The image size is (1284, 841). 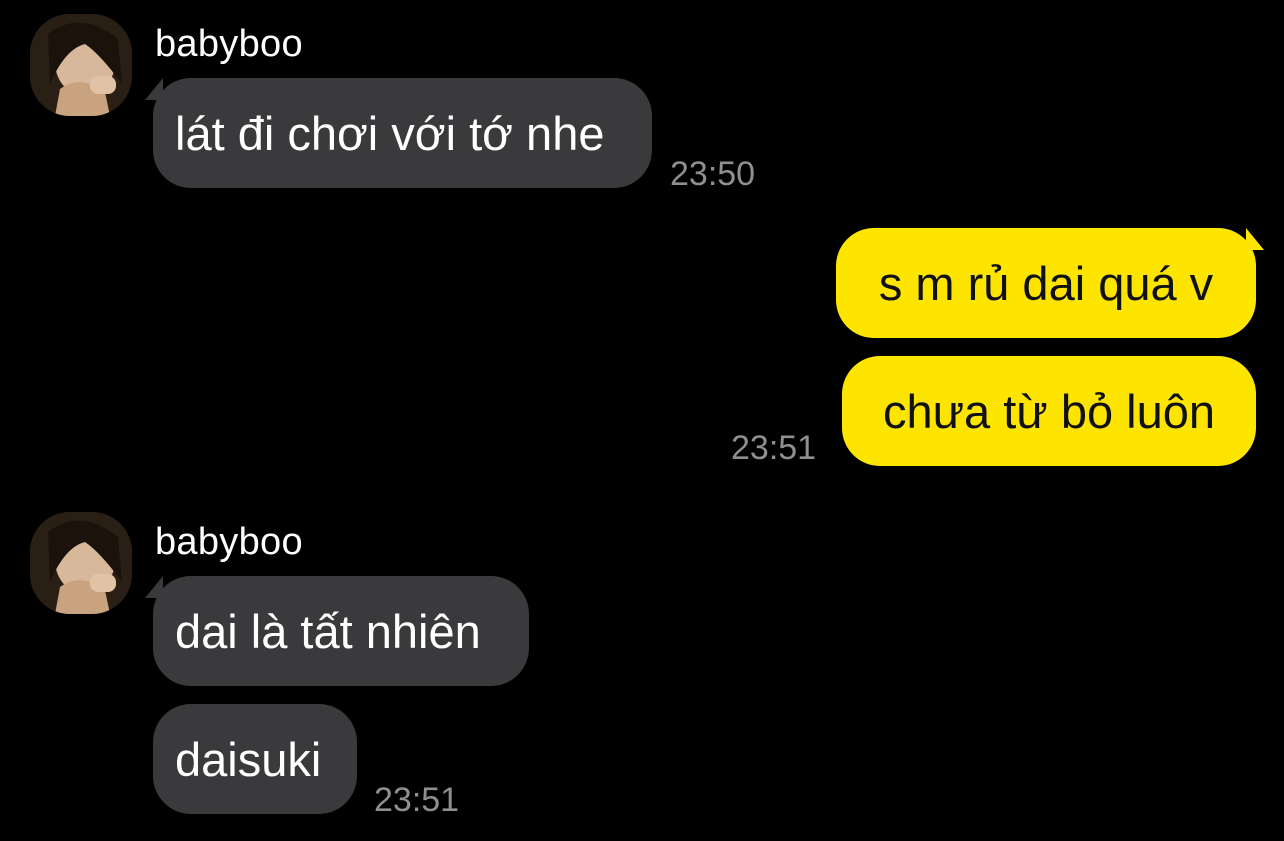 I want to click on message-bubble-outgoing: s m rủ dai quá v, so click(x=1046, y=283).